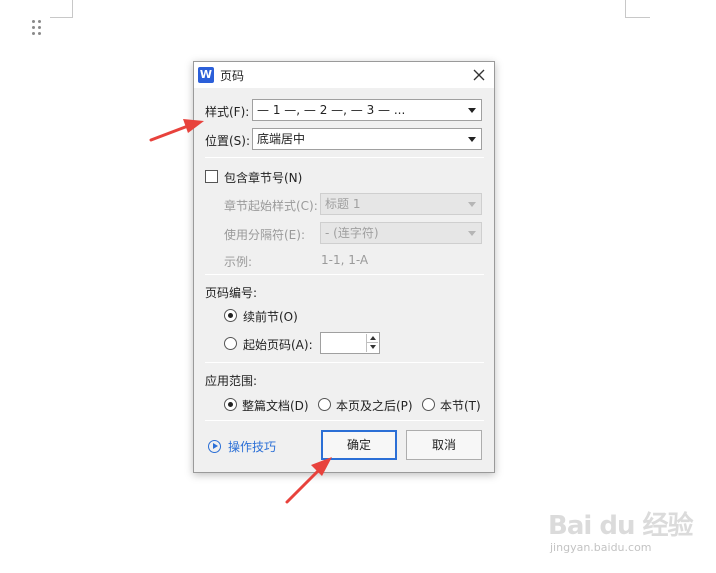 This screenshot has height=573, width=716. What do you see at coordinates (228, 141) in the screenshot?
I see `position-label: 位置(S):` at bounding box center [228, 141].